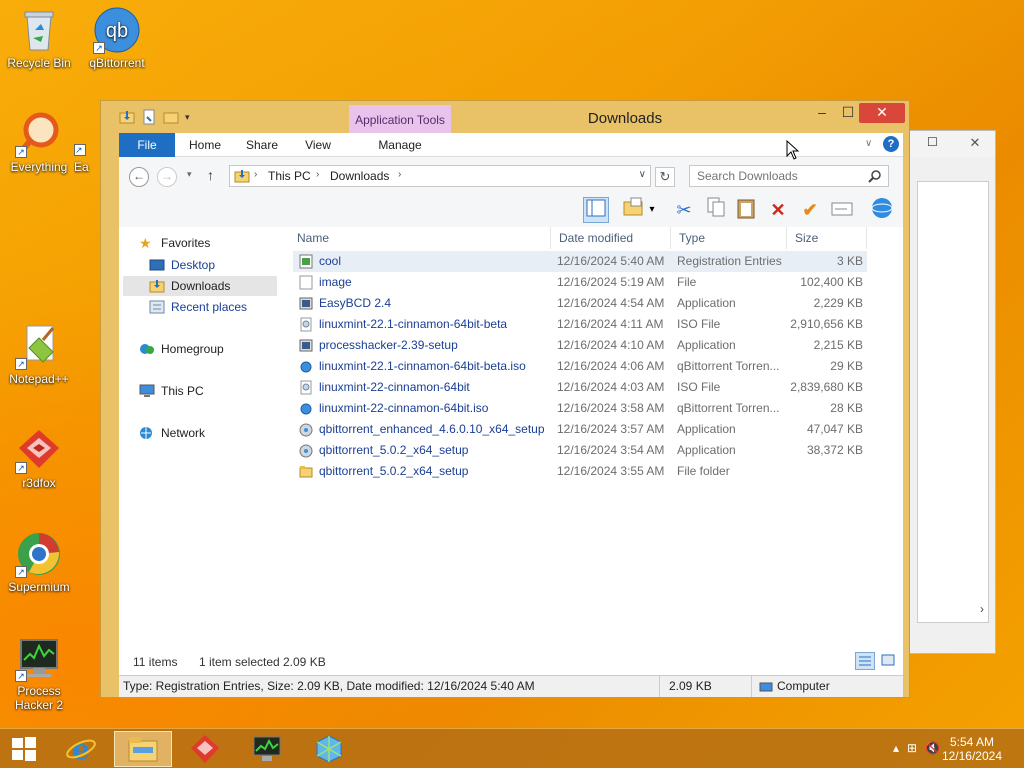 This screenshot has height=768, width=1024. Describe the element at coordinates (505, 117) in the screenshot. I see `titlebar: ▾ Application Tools Downloads – ☐ ✕` at that location.